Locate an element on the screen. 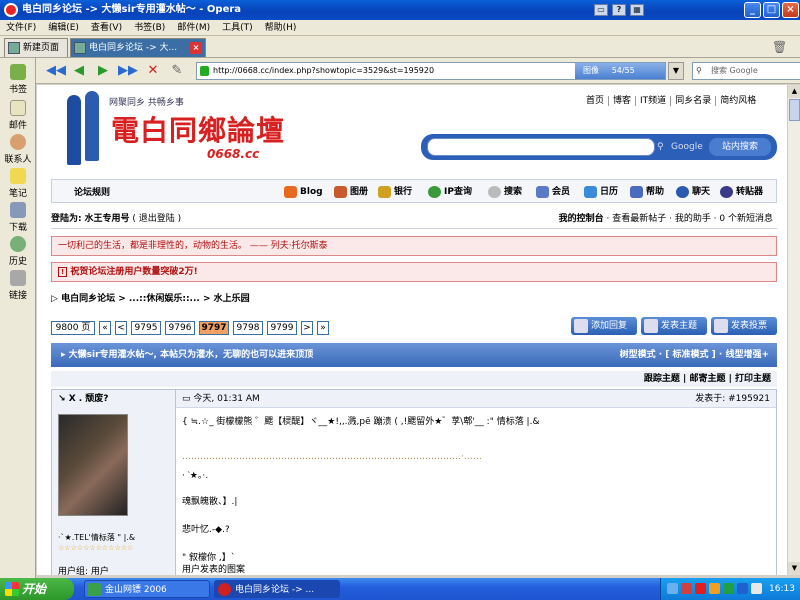  panel-mail: 邮件 is located at coordinates (18, 115).